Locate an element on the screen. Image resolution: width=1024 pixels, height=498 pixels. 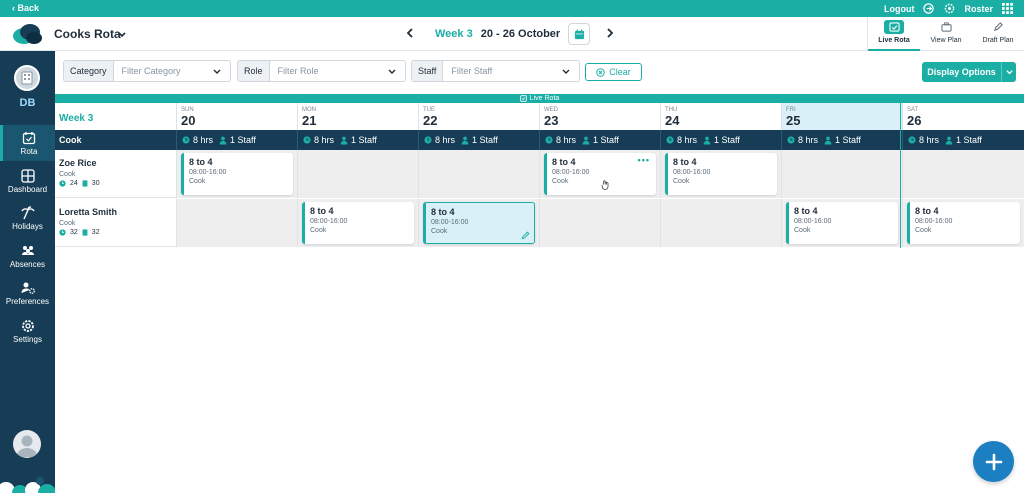
roster-link: Roster is located at coordinates (978, 9).